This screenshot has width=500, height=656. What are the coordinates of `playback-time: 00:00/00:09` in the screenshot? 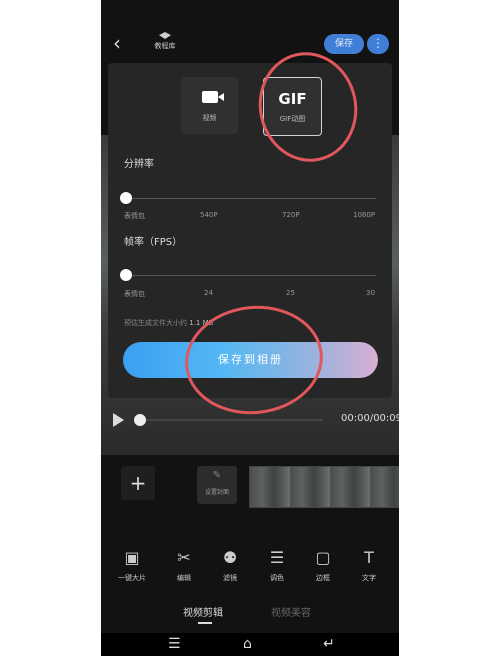 It's located at (370, 418).